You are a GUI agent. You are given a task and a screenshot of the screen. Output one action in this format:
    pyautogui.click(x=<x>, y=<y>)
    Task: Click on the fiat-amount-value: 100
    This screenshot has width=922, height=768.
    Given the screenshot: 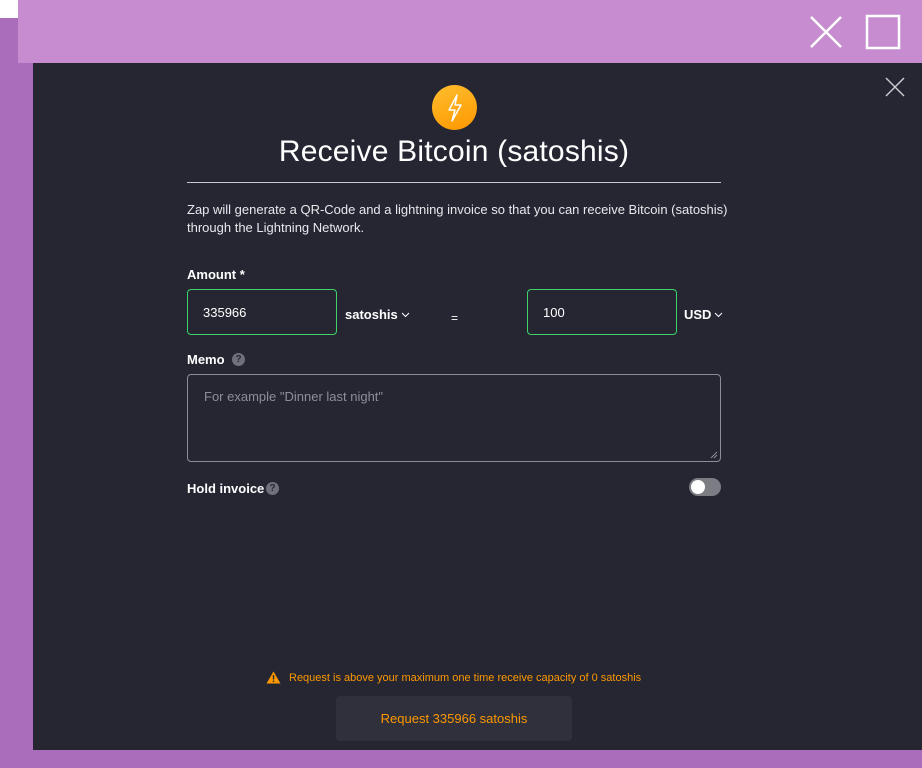 What is the action you would take?
    pyautogui.click(x=554, y=312)
    